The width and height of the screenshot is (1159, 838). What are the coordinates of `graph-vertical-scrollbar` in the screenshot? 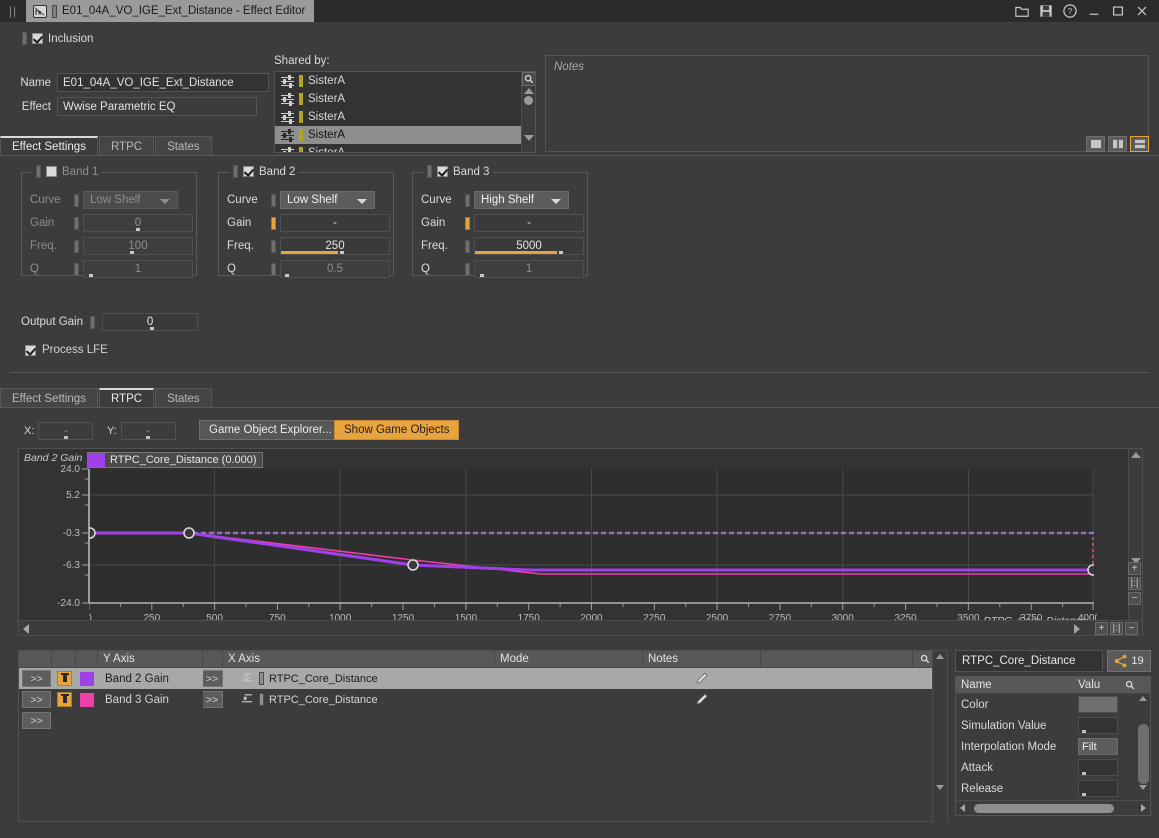 It's located at (1135, 542).